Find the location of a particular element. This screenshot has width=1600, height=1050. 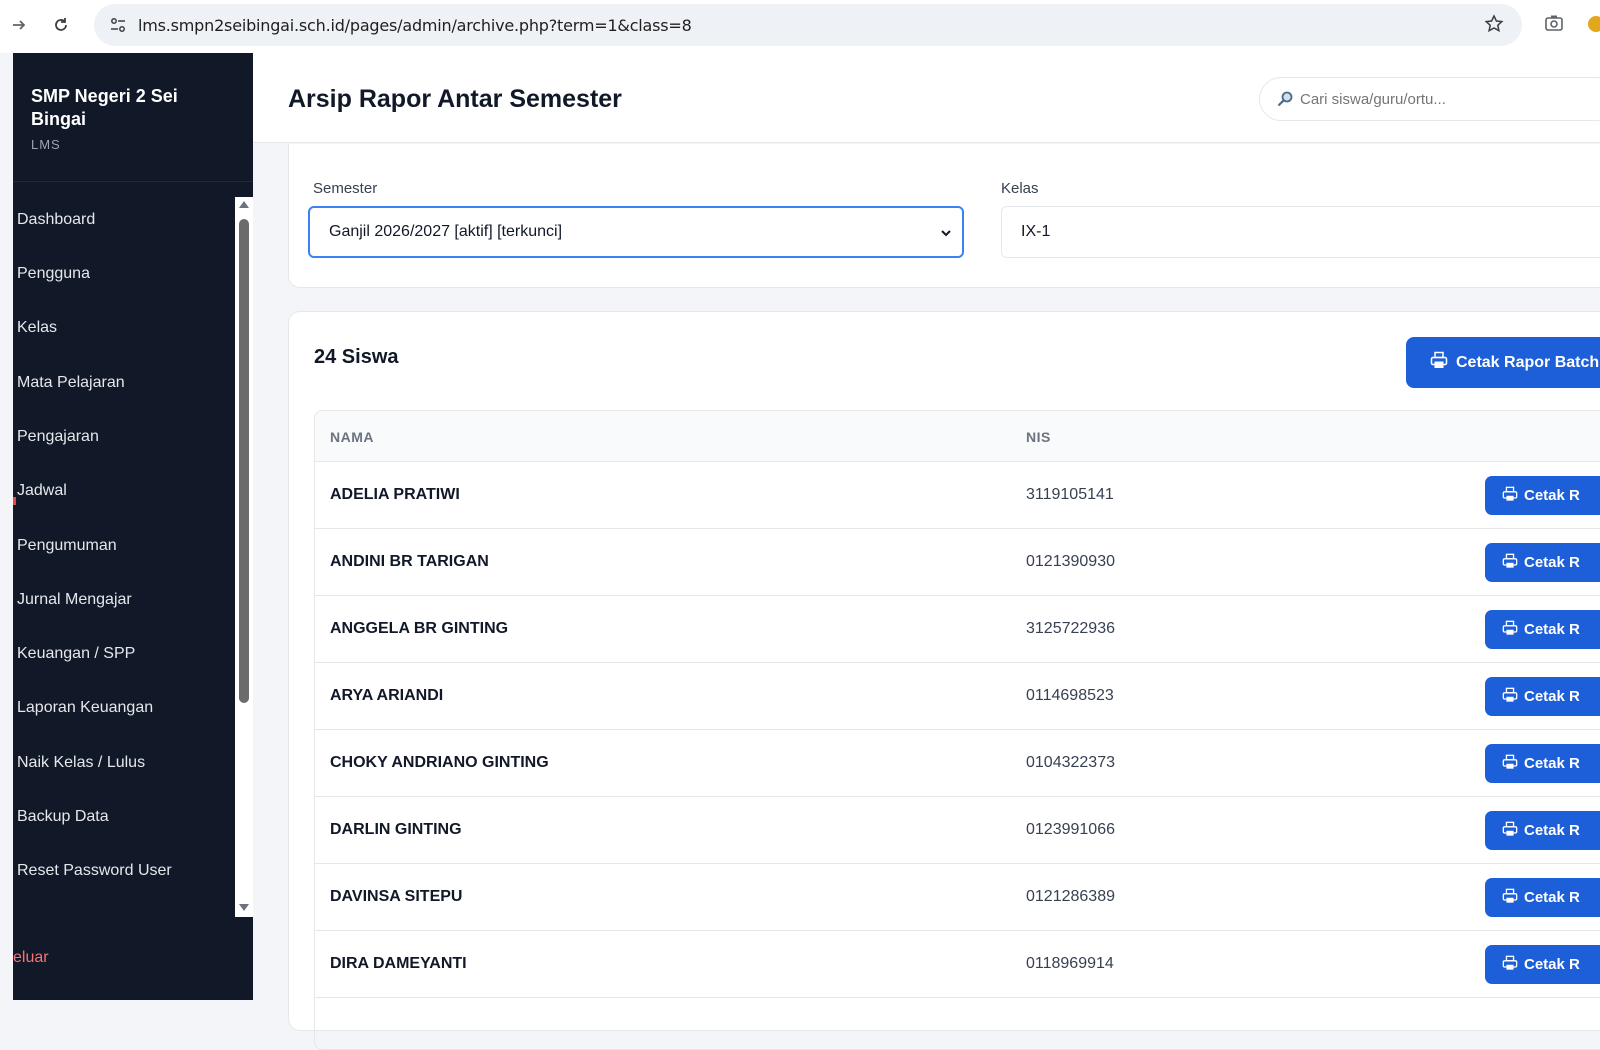

brand-subtitle: LMS is located at coordinates (46, 144).